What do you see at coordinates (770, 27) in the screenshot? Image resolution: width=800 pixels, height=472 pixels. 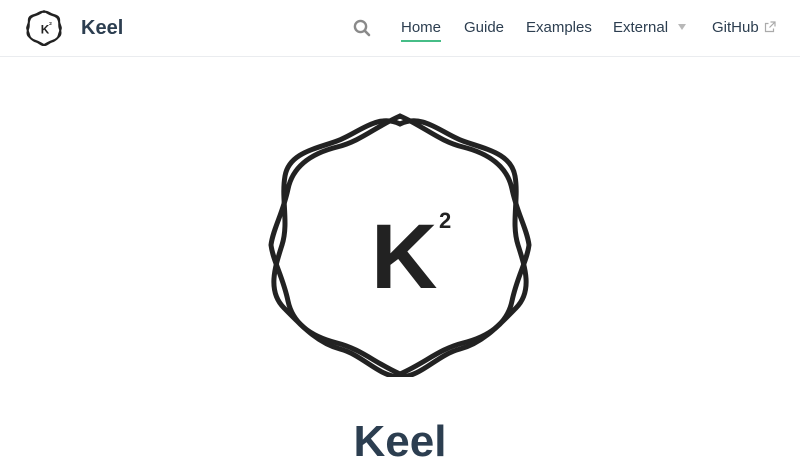 I see `external-link-icon` at bounding box center [770, 27].